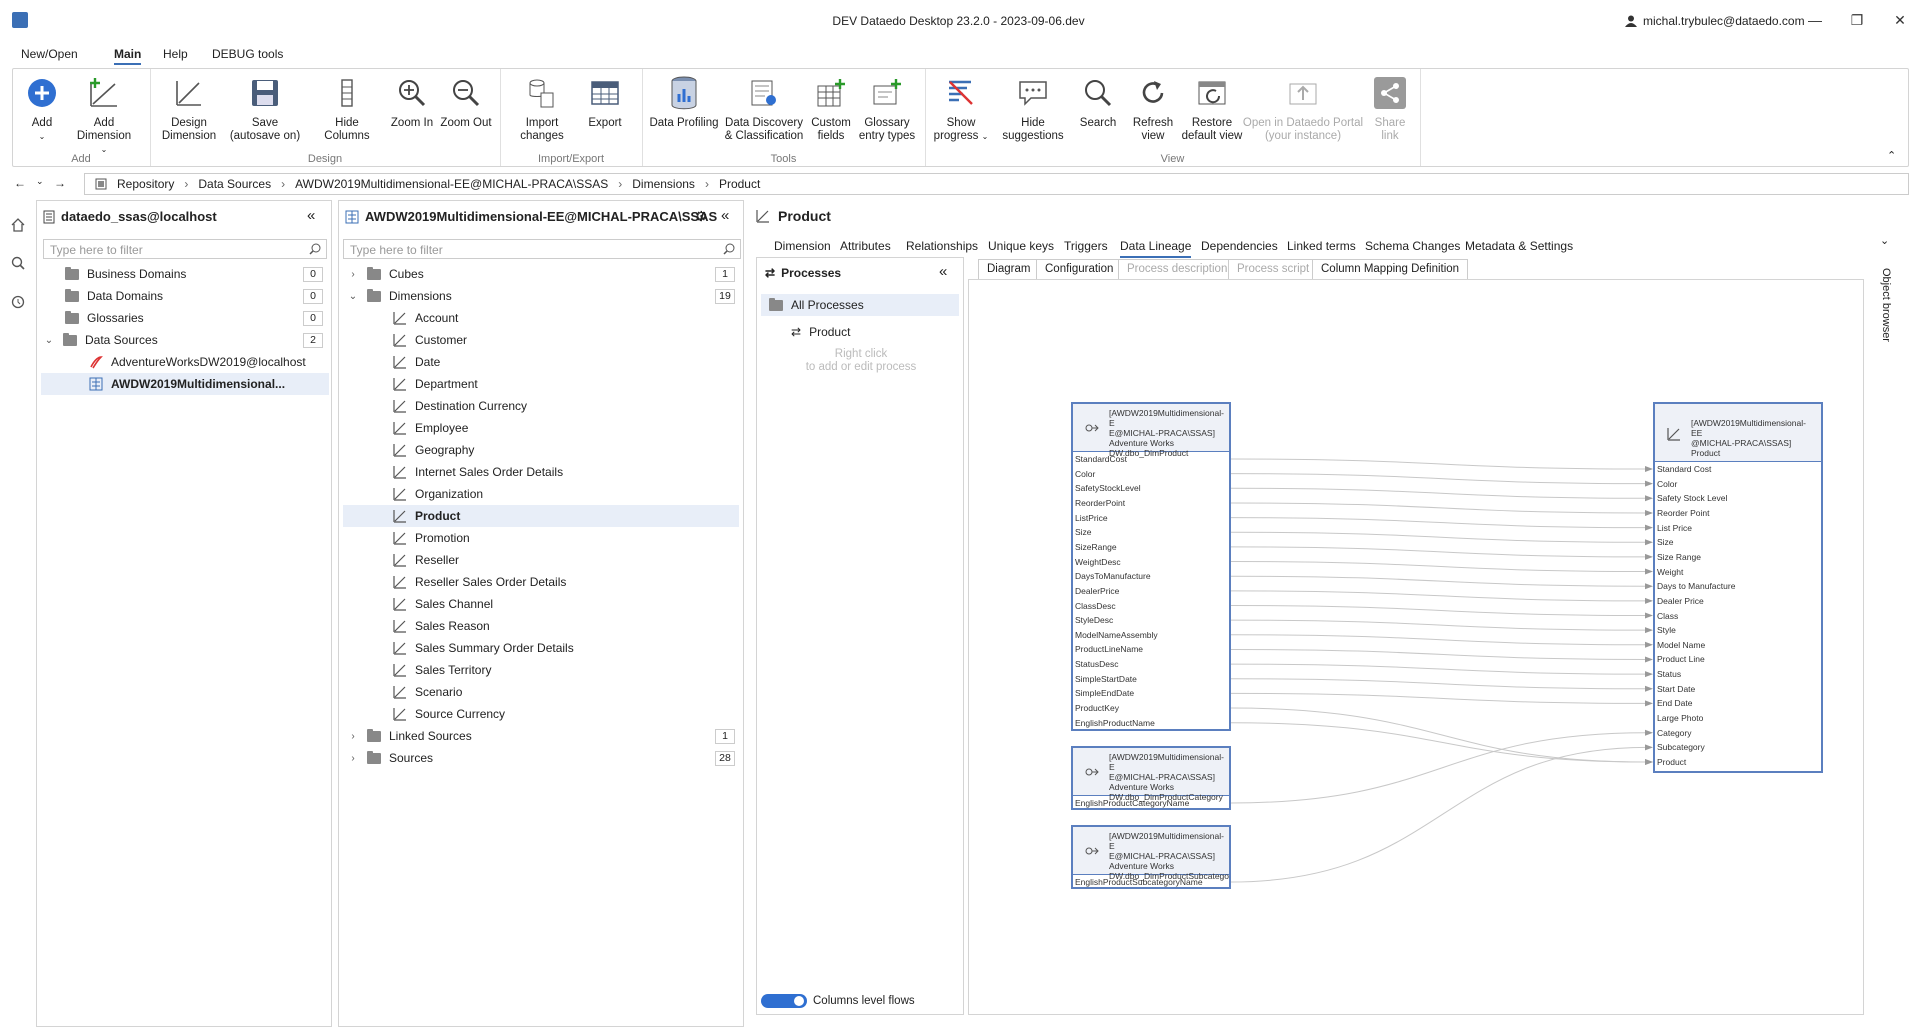 The width and height of the screenshot is (1917, 1027). What do you see at coordinates (764, 109) in the screenshot?
I see `data-discovery-button: Data Discovery & Classification` at bounding box center [764, 109].